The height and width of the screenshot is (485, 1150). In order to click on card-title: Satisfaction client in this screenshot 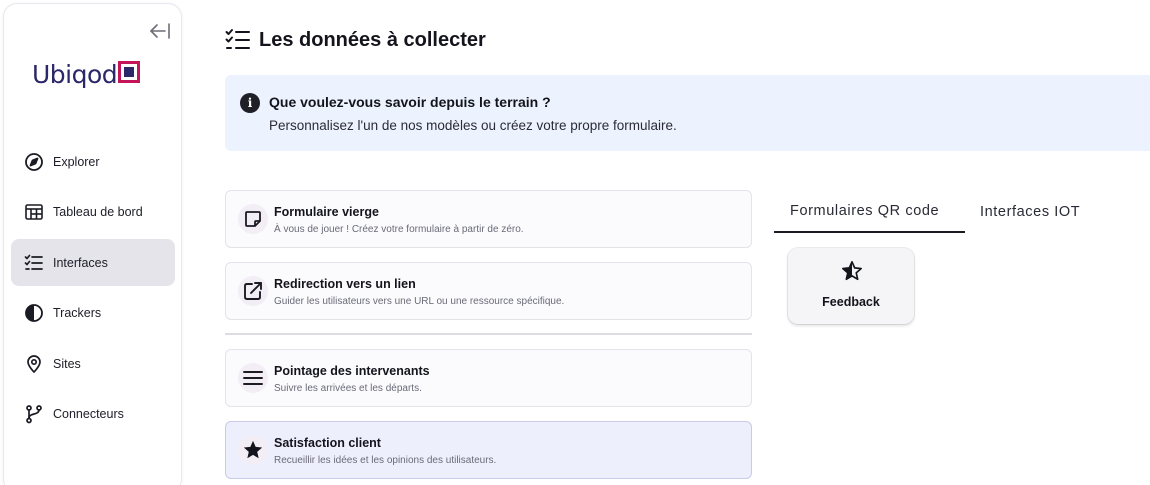, I will do `click(327, 443)`.